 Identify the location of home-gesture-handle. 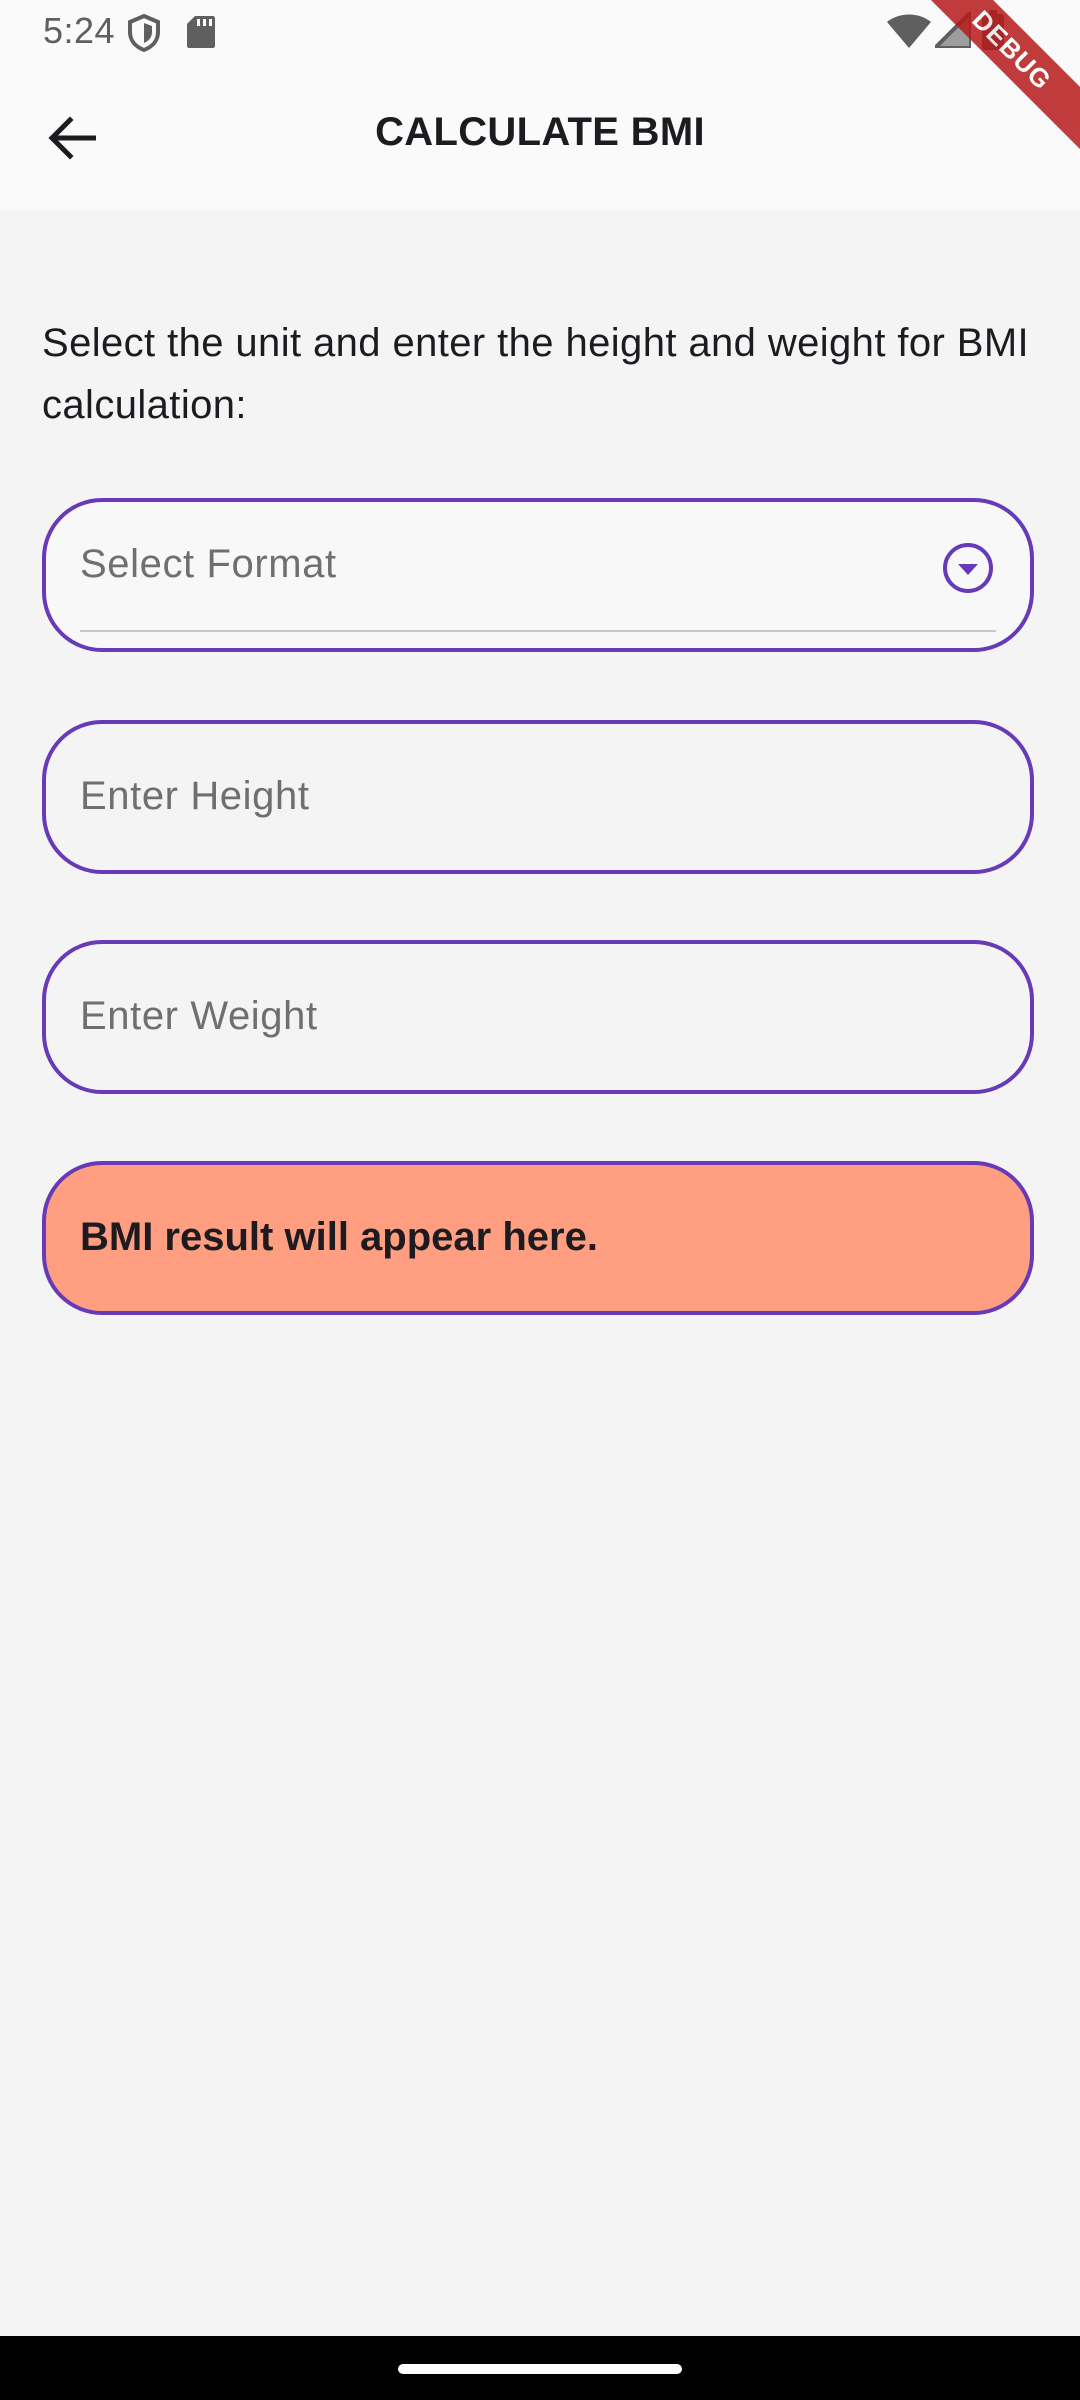
(540, 2369).